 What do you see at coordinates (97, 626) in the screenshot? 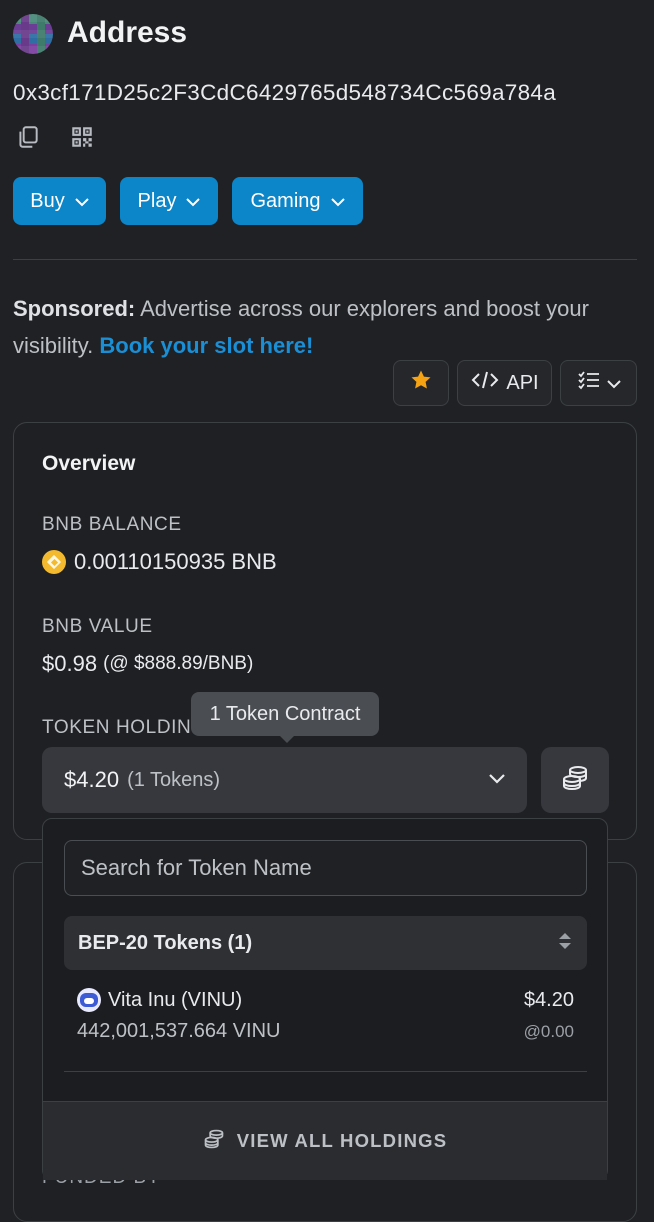
I see `bnb-value-label: BNB VALUE` at bounding box center [97, 626].